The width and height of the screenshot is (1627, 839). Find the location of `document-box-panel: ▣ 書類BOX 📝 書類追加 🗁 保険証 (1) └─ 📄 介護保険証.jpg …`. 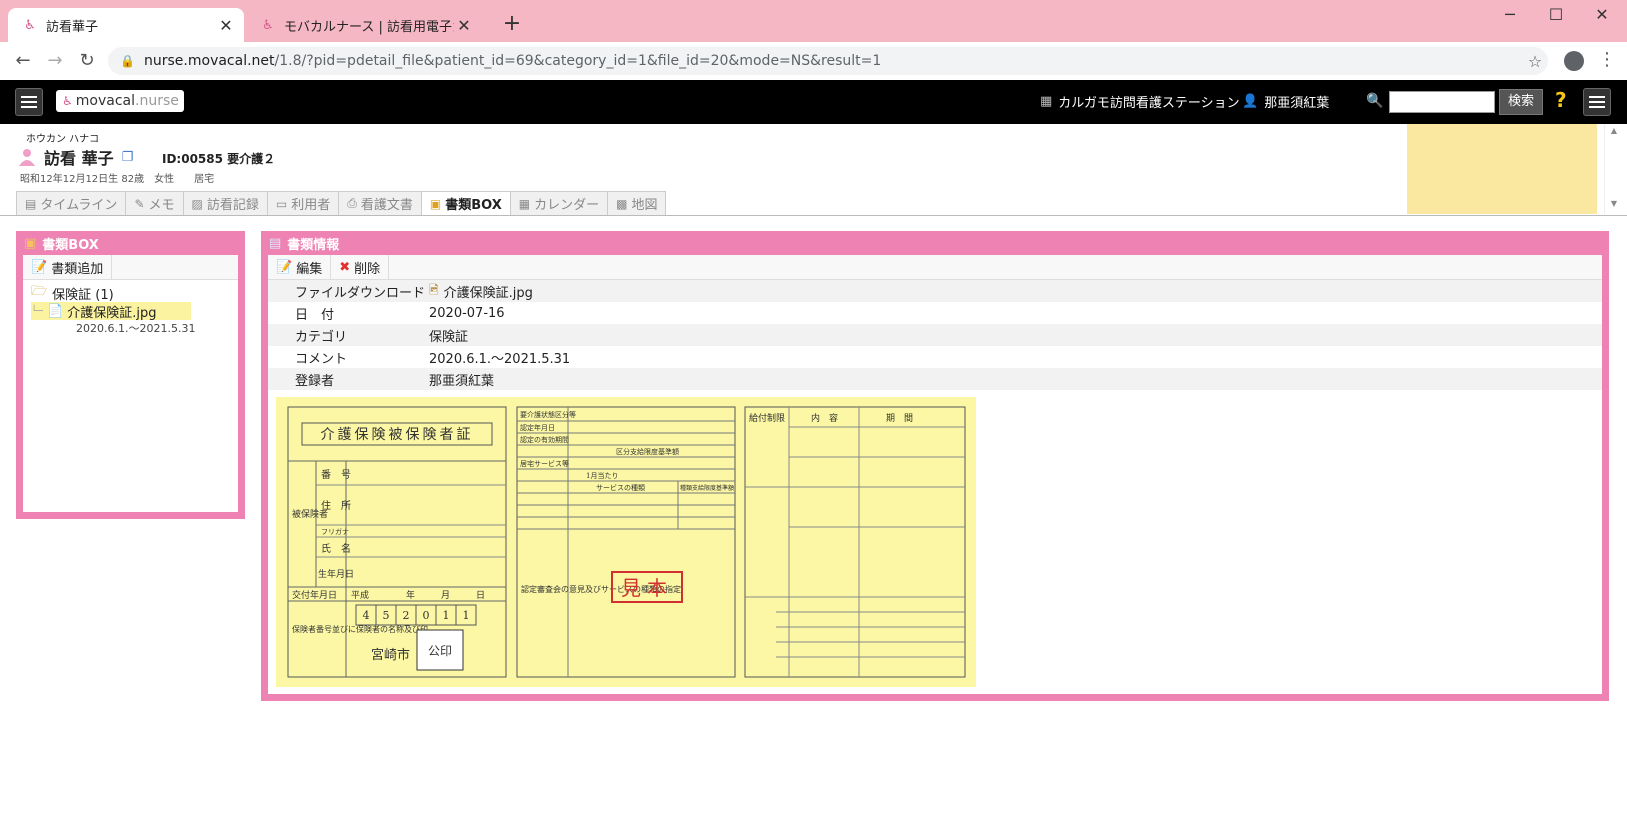

document-box-panel: ▣ 書類BOX 📝 書類追加 🗁 保険証 (1) └─ 📄 介護保険証.jpg … is located at coordinates (130, 375).